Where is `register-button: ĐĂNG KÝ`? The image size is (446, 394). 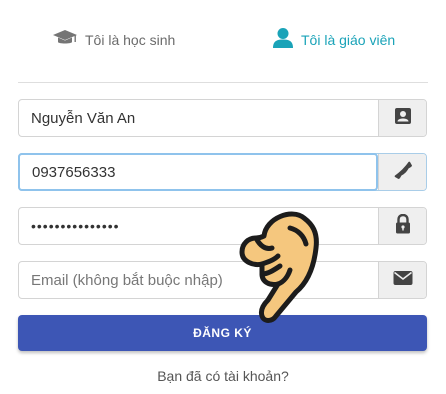 register-button: ĐĂNG KÝ is located at coordinates (222, 333).